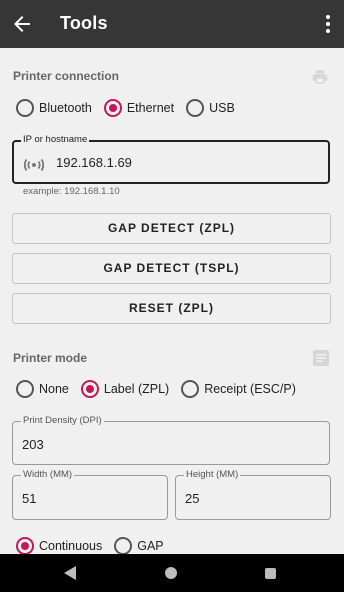 The height and width of the screenshot is (592, 344). Describe the element at coordinates (84, 23) in the screenshot. I see `page-title: Tools` at that location.